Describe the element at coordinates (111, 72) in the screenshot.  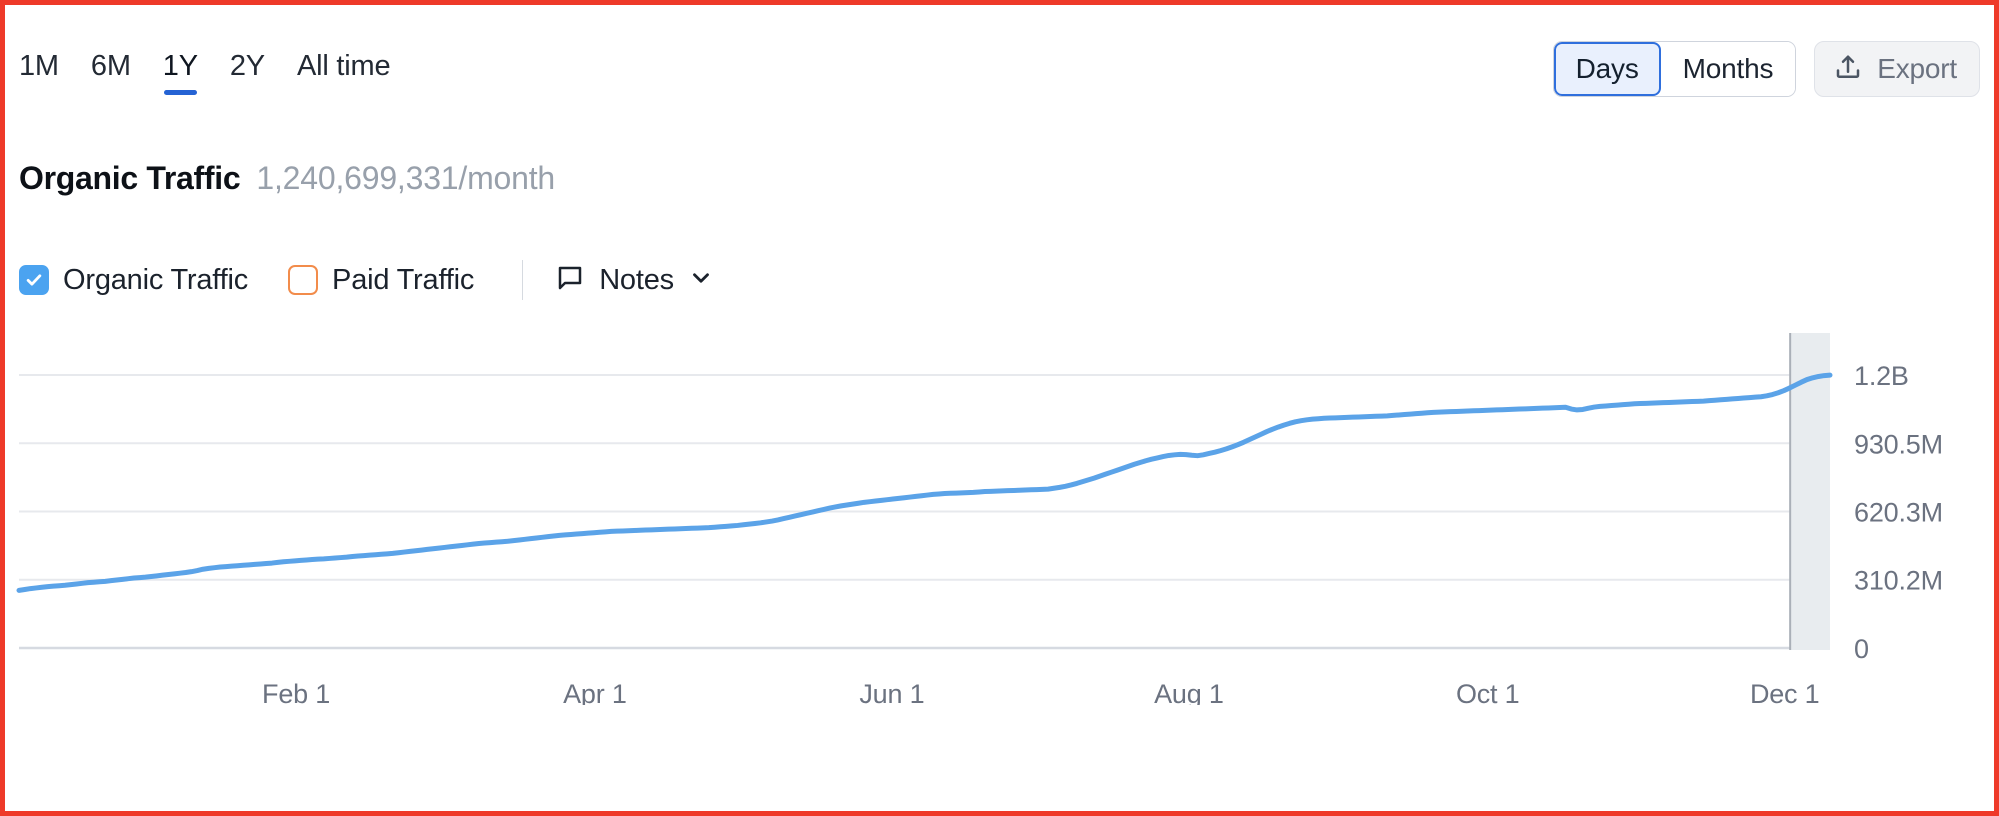
I see `range-tab-6m: 6M` at that location.